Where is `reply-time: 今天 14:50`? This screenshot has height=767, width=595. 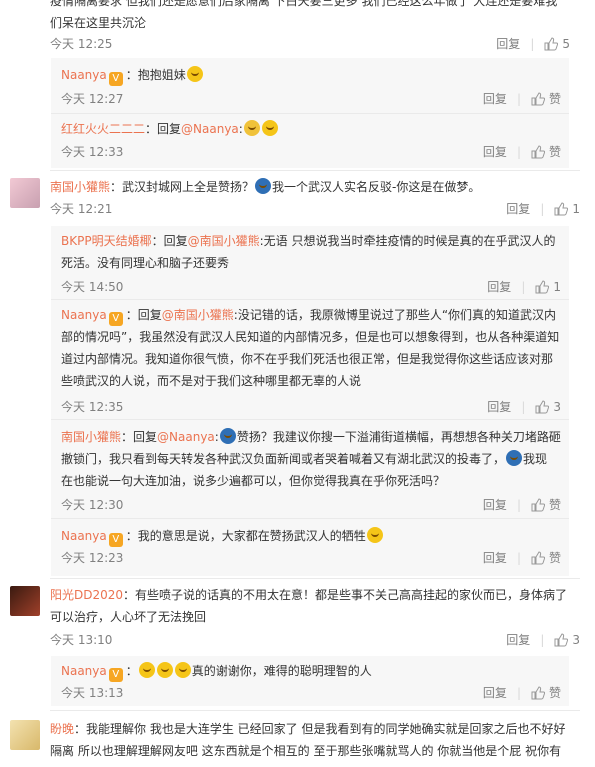 reply-time: 今天 14:50 is located at coordinates (92, 287).